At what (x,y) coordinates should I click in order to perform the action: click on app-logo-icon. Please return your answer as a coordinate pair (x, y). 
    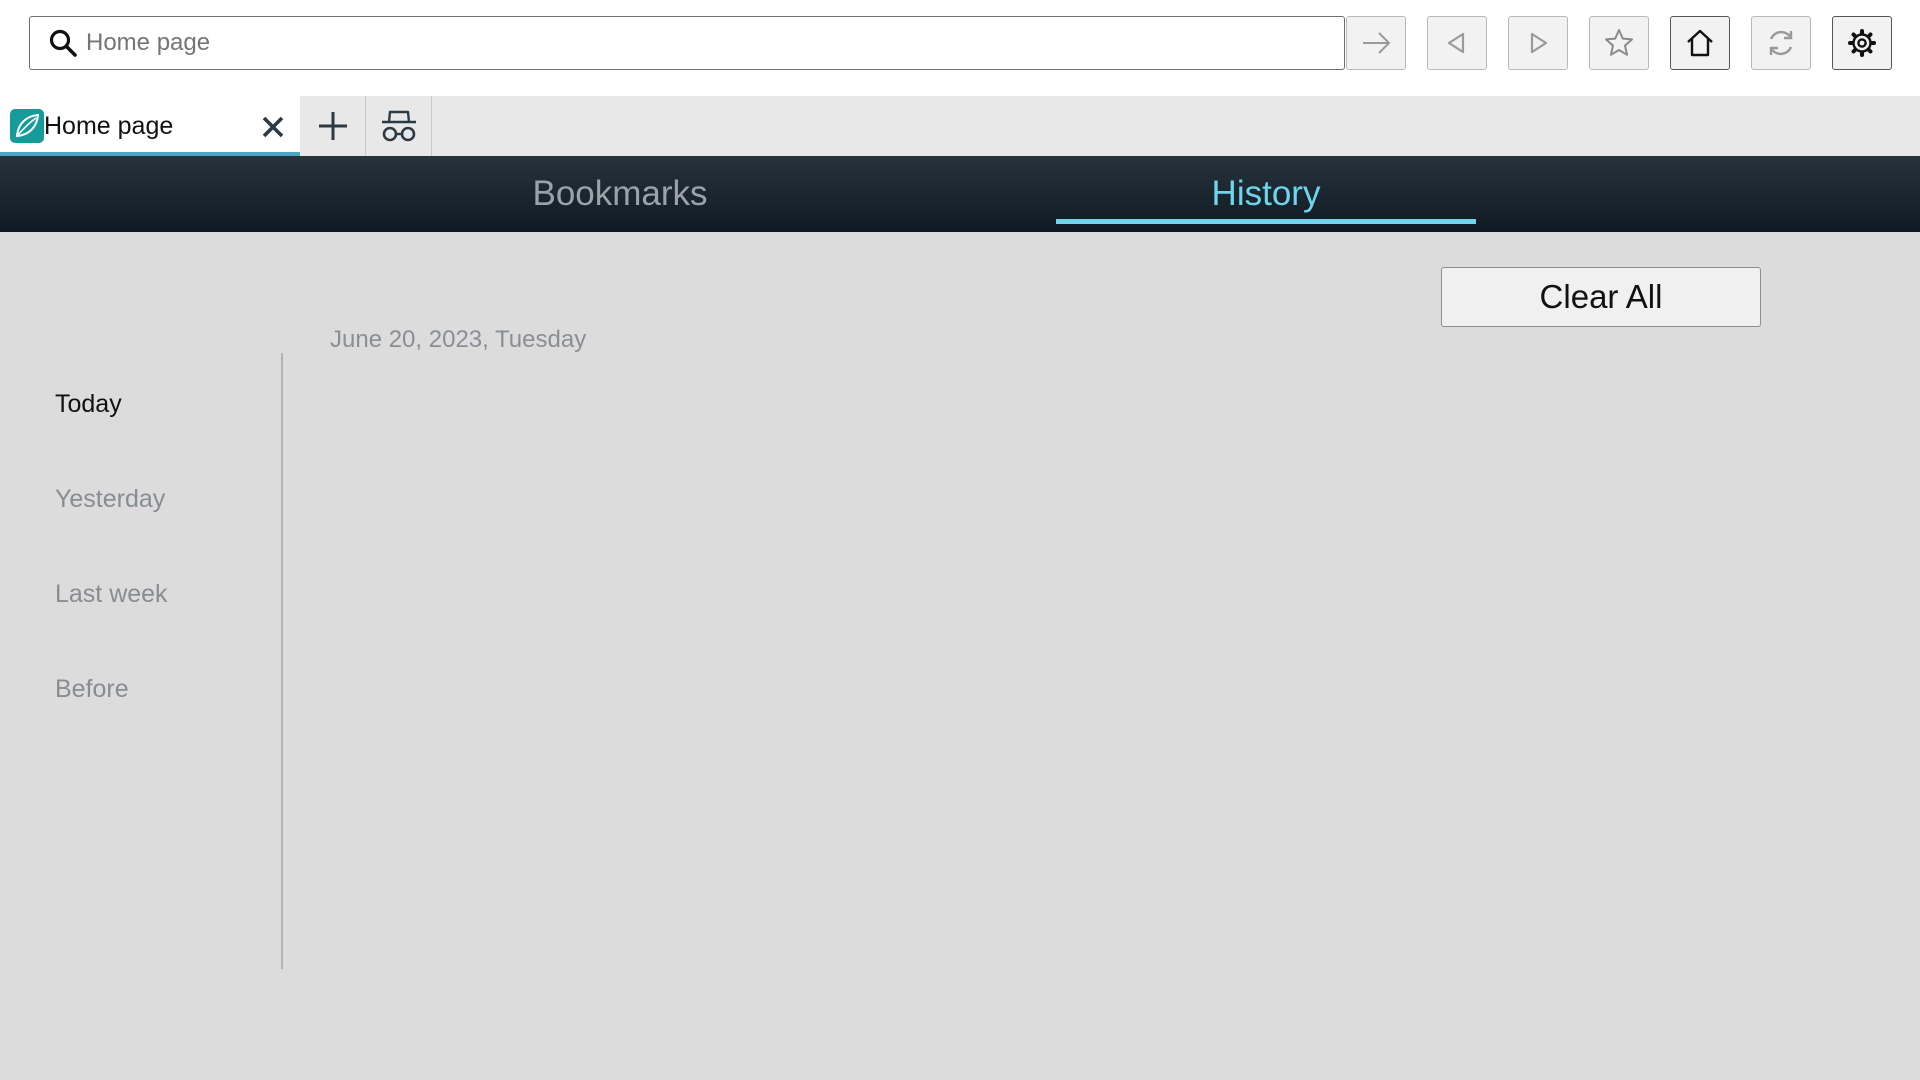
    Looking at the image, I should click on (27, 126).